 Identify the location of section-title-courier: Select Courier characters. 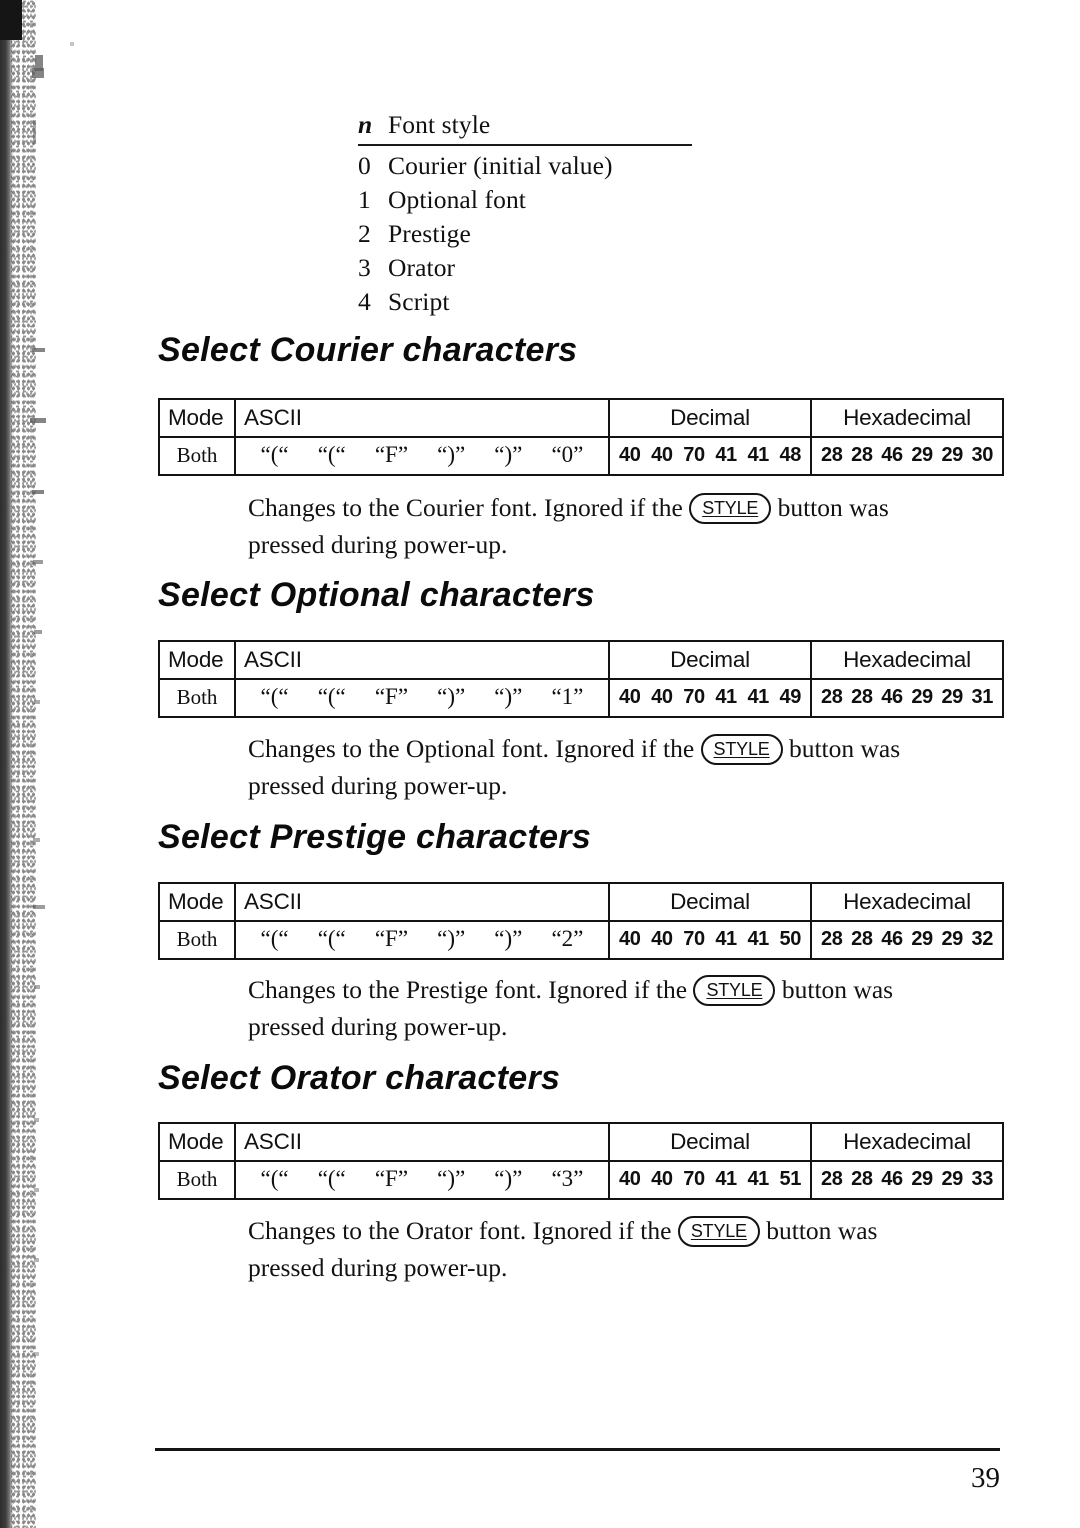
(368, 350).